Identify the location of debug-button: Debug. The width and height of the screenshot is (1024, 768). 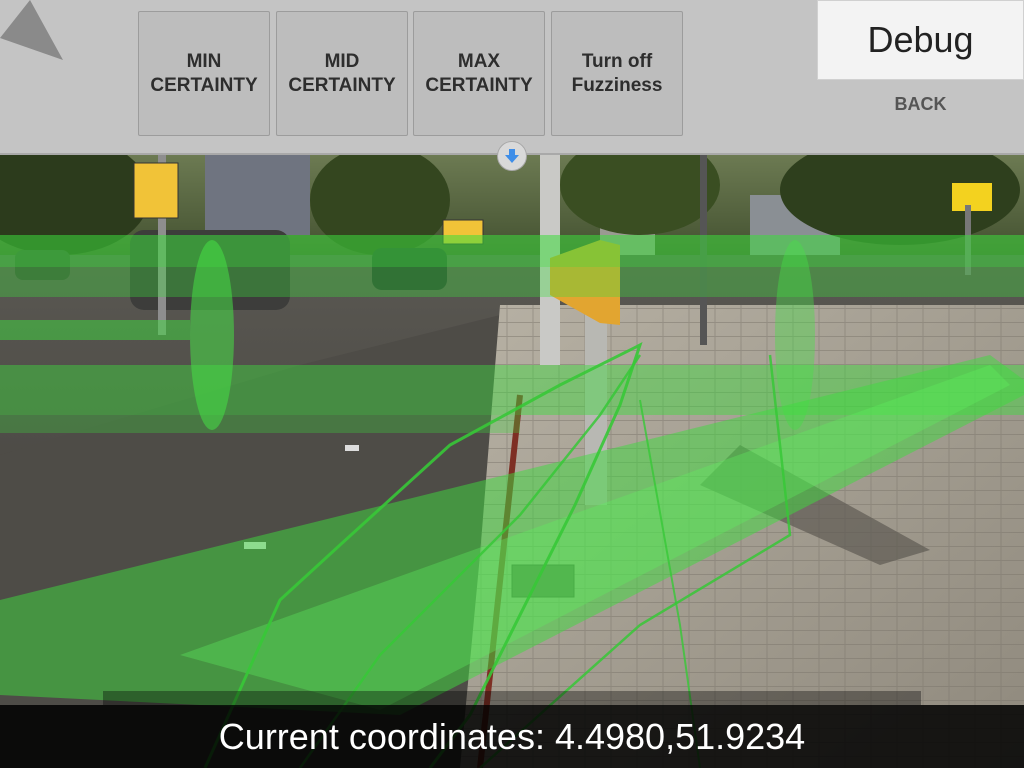
(920, 40).